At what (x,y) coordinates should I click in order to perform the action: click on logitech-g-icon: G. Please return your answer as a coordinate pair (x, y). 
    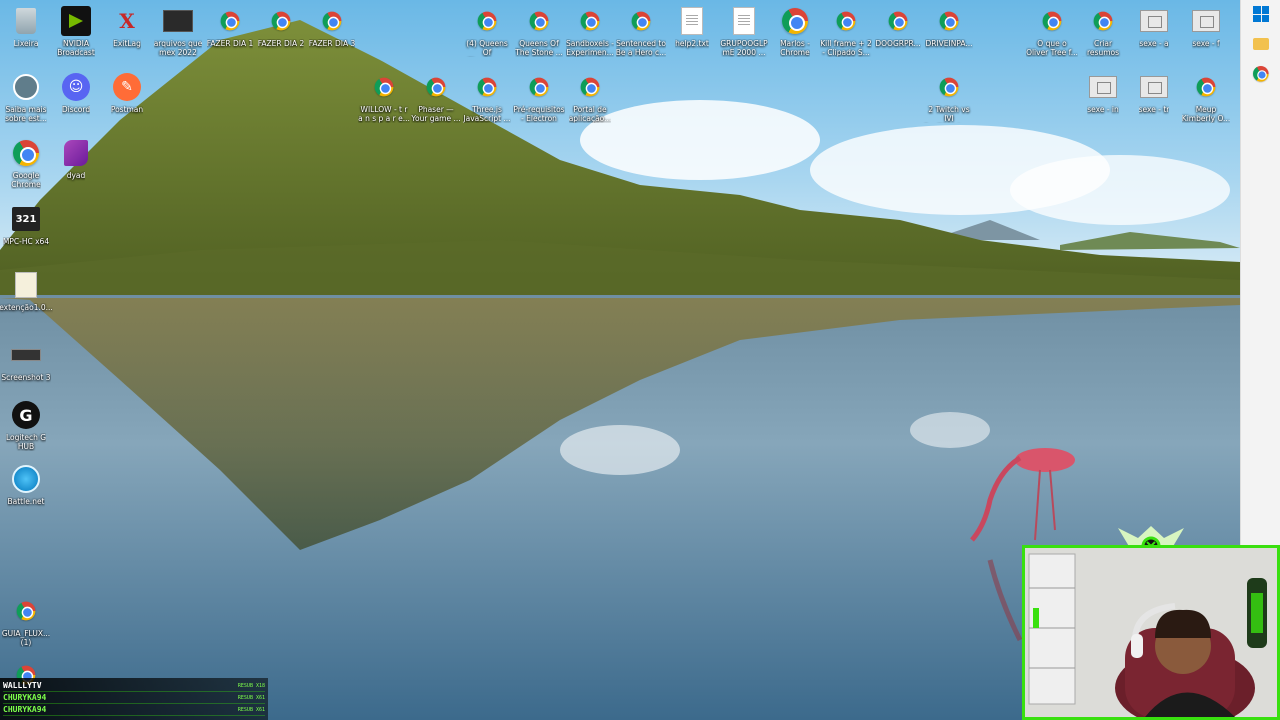
    Looking at the image, I should click on (26, 415).